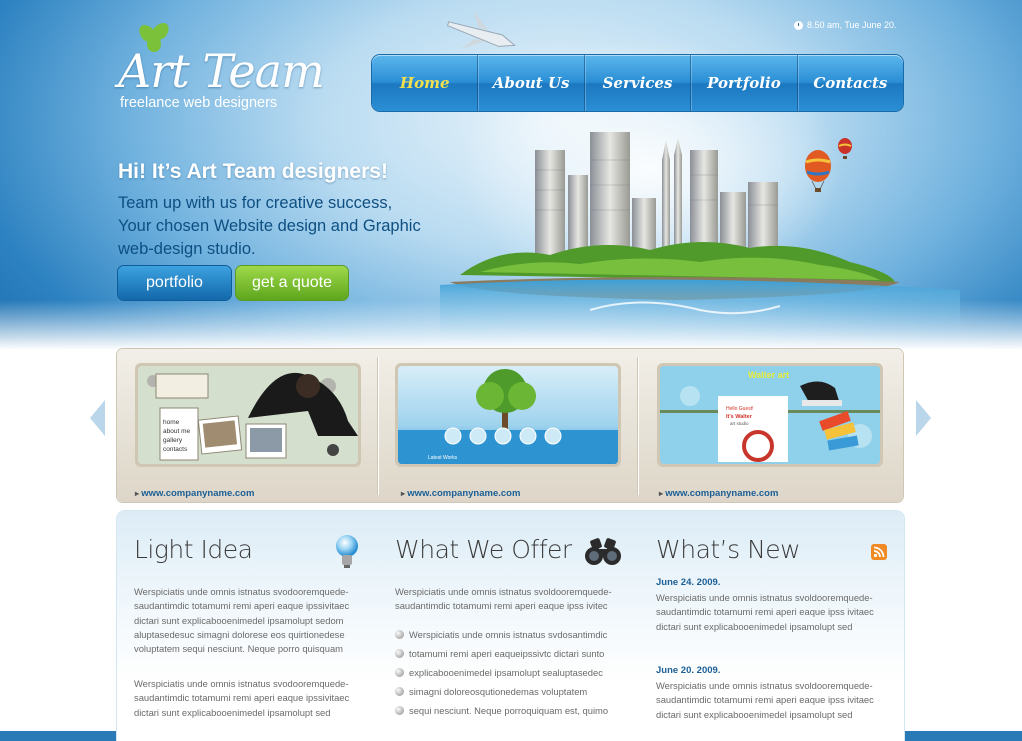 This screenshot has height=741, width=1022. What do you see at coordinates (744, 83) in the screenshot?
I see `nav-portfolio: Portfolio` at bounding box center [744, 83].